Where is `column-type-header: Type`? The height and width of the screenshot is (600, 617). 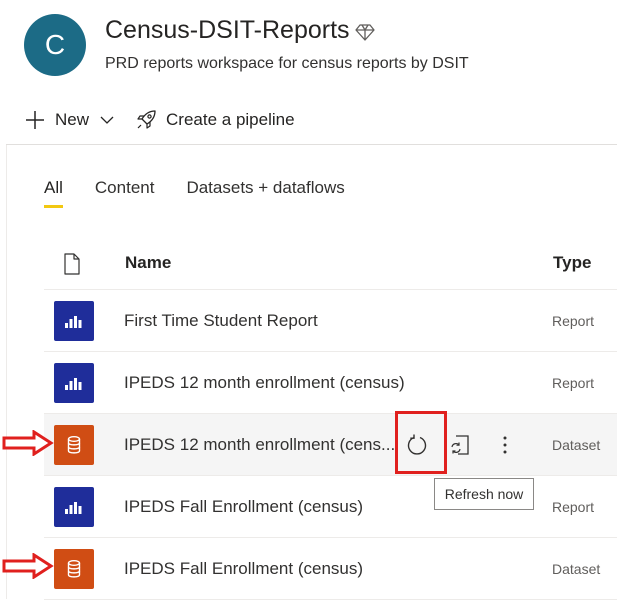
column-type-header: Type is located at coordinates (572, 263).